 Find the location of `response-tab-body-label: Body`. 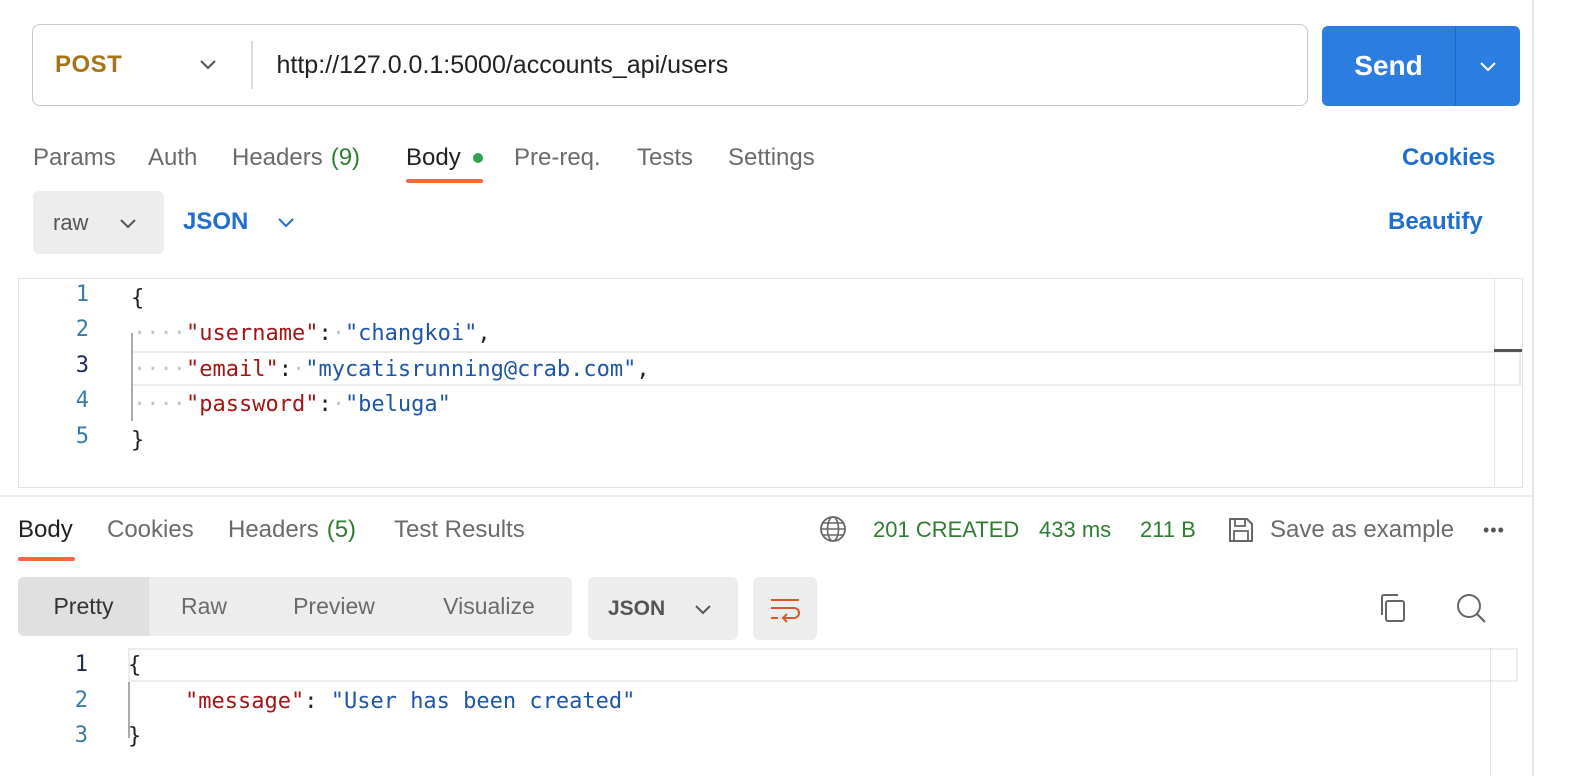

response-tab-body-label: Body is located at coordinates (45, 529).